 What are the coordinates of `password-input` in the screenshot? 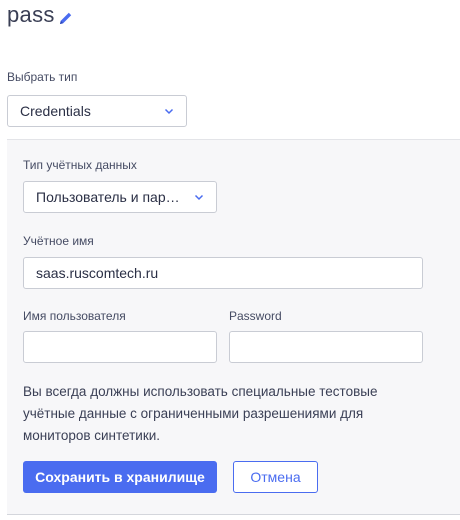 It's located at (326, 347).